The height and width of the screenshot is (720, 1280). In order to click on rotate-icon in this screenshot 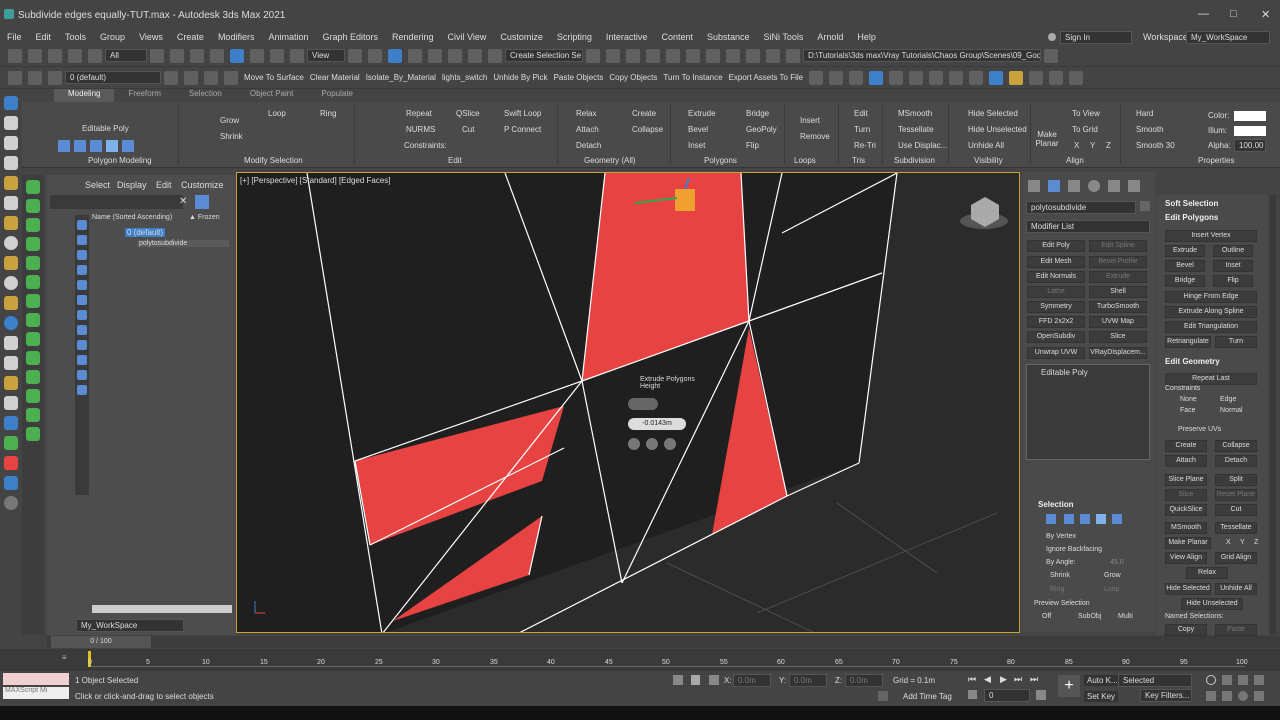, I will do `click(257, 55)`.